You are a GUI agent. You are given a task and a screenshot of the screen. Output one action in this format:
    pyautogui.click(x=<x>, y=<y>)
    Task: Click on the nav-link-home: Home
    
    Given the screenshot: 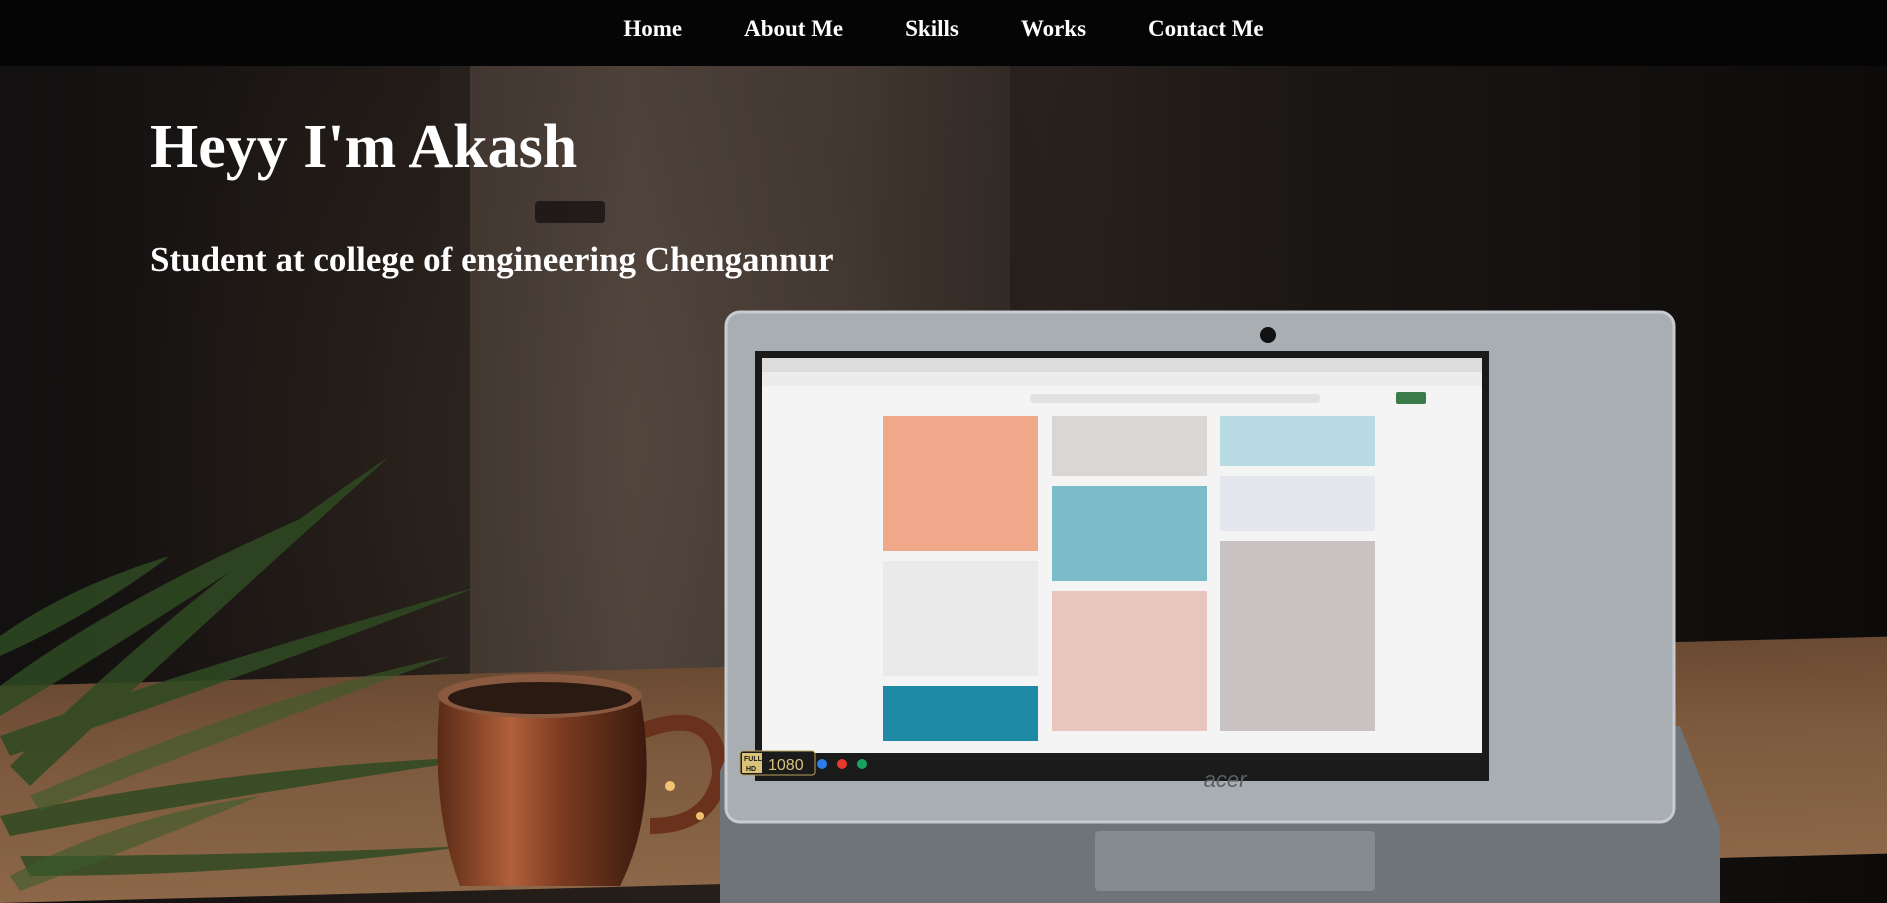 What is the action you would take?
    pyautogui.click(x=652, y=29)
    